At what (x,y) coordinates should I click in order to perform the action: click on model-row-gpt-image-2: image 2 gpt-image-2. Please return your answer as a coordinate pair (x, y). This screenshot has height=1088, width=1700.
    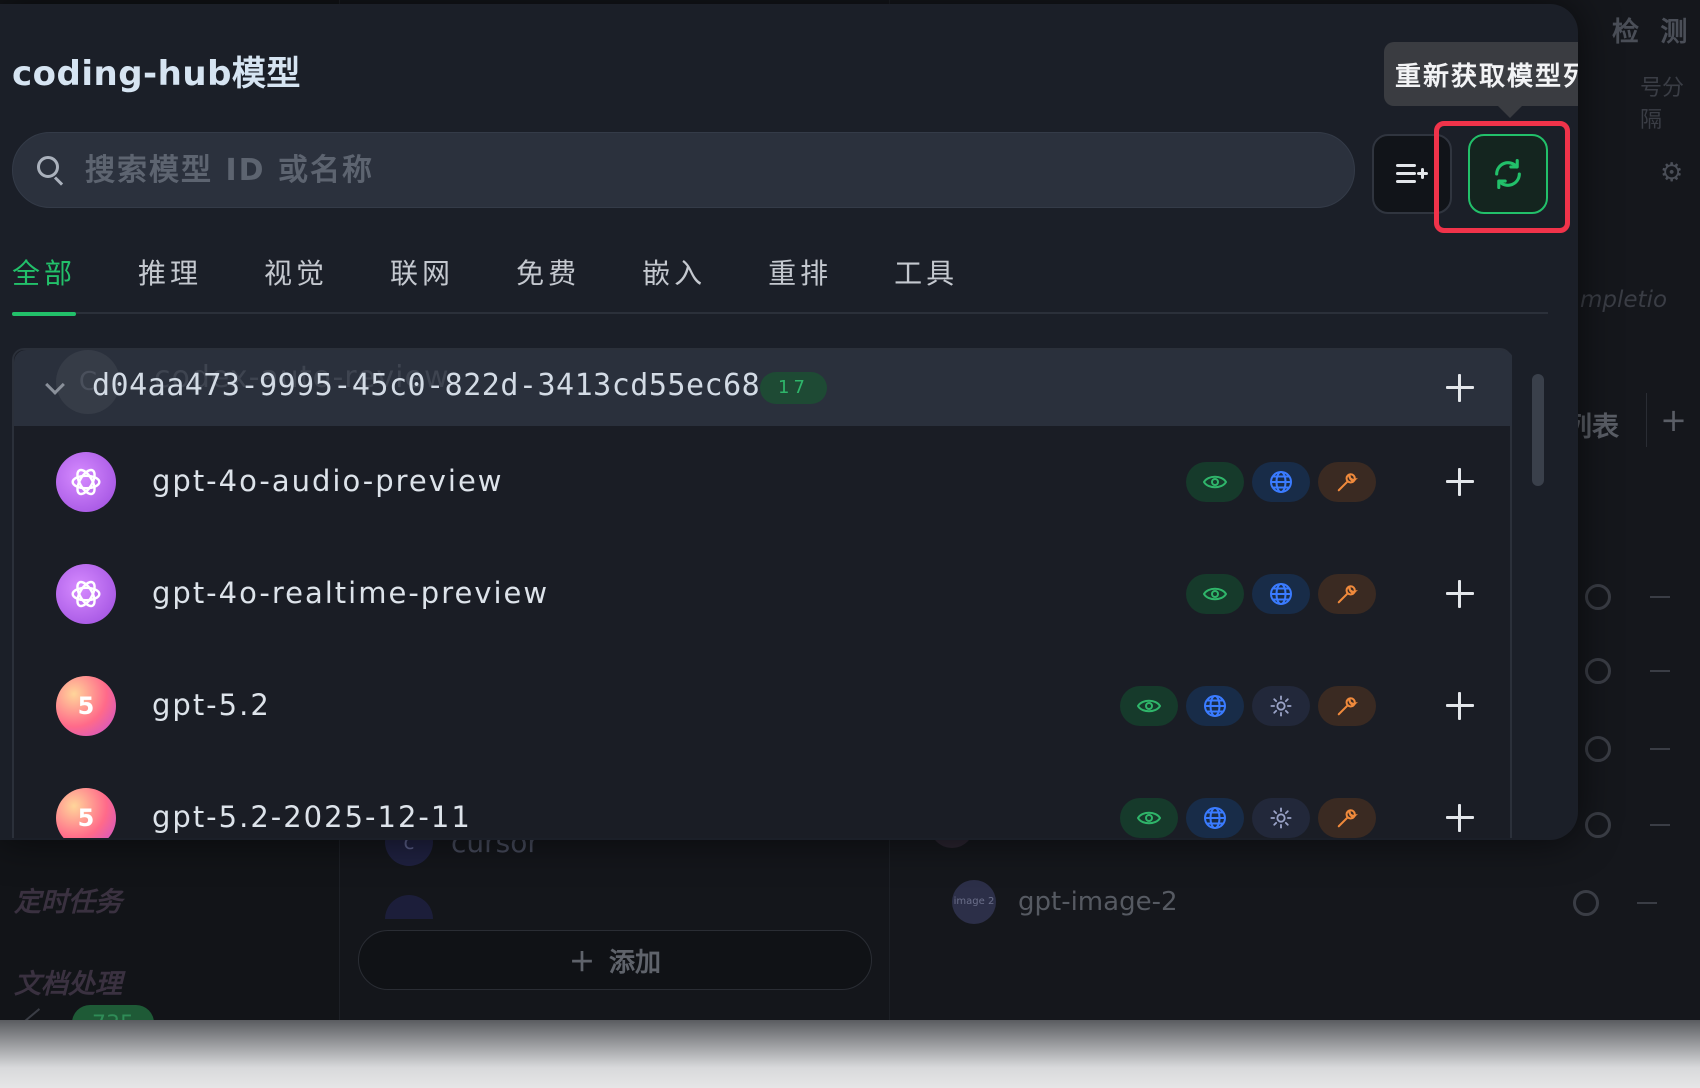
    Looking at the image, I should click on (1065, 902).